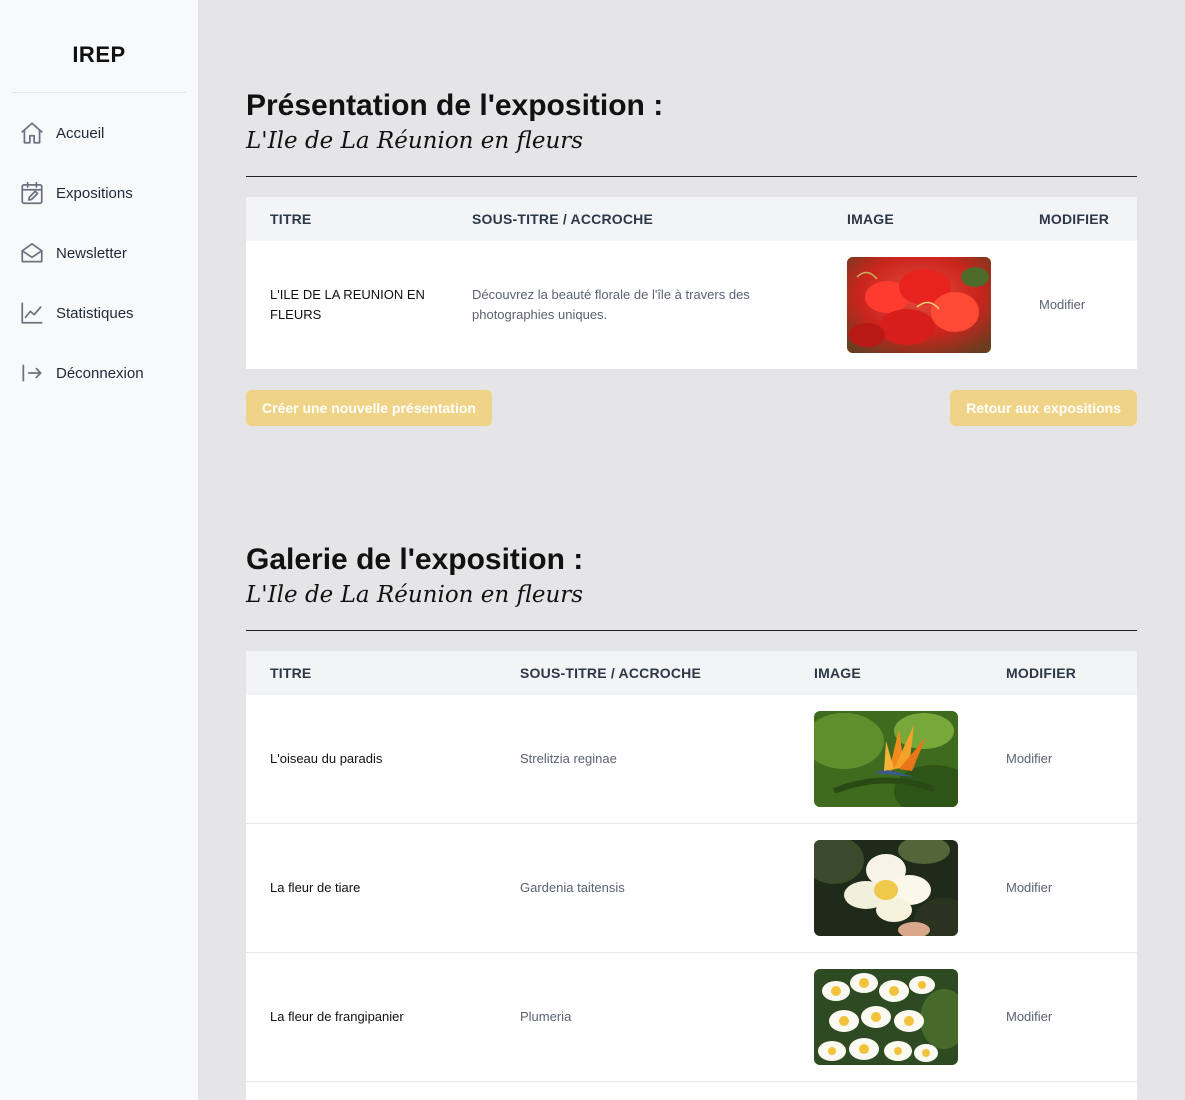  Describe the element at coordinates (94, 193) in the screenshot. I see `sidebar-item-label: Expositions` at that location.